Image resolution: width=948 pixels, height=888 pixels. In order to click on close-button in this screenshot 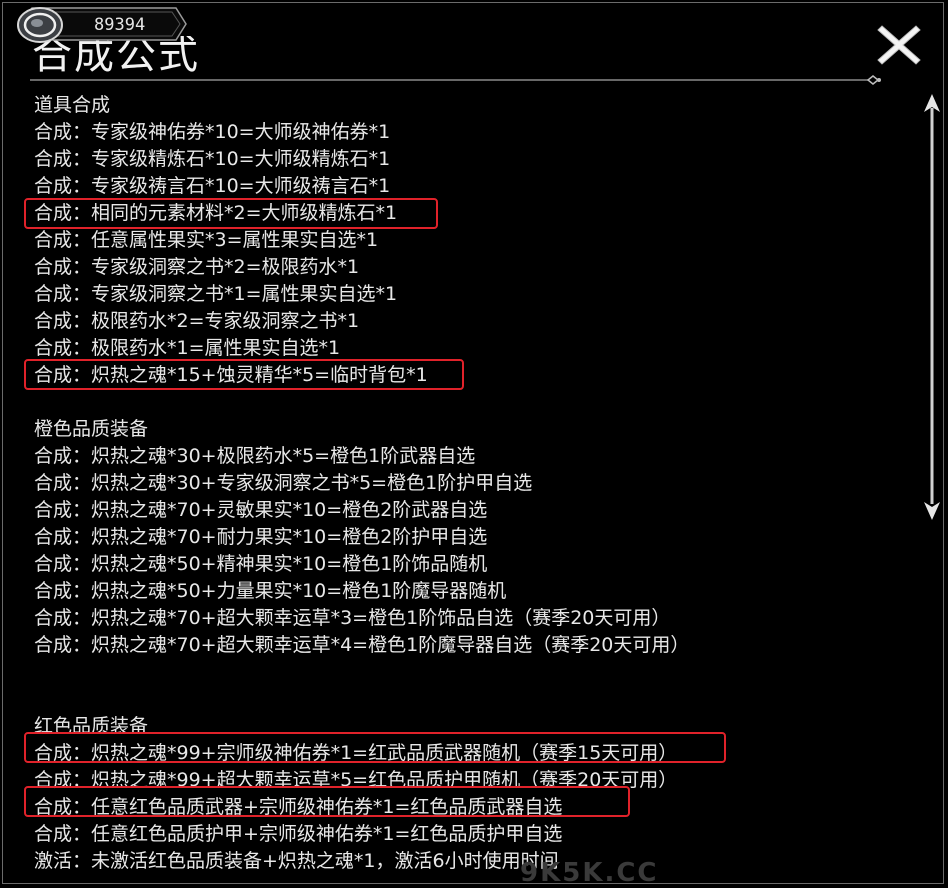, I will do `click(899, 45)`.